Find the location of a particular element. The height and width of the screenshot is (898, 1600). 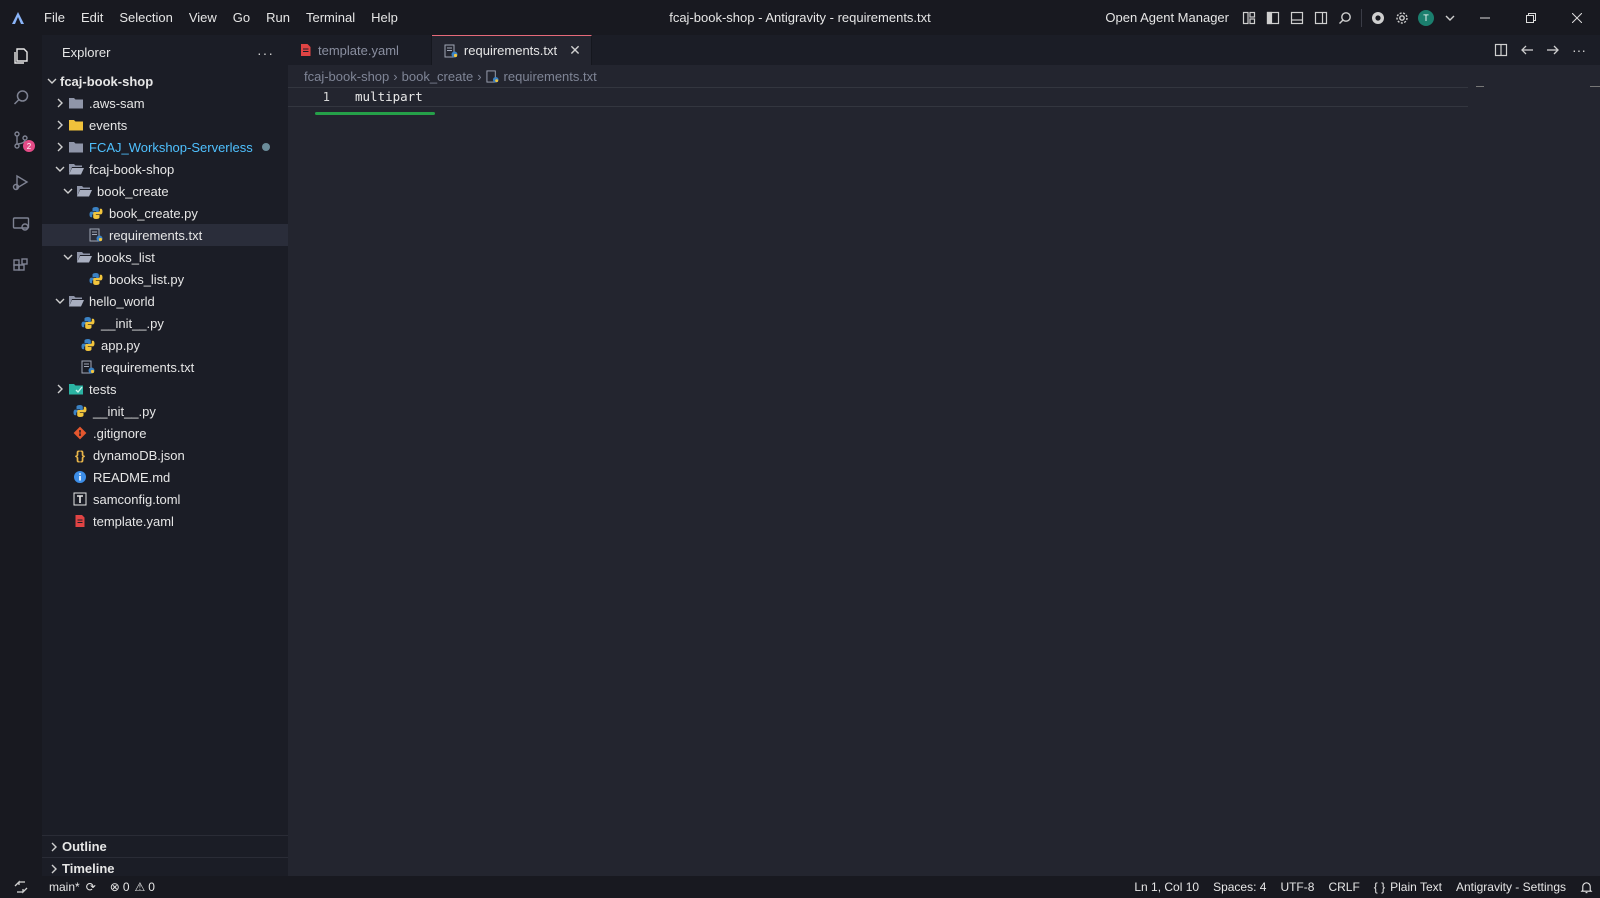

problems-status: ⊗ 0 ⚠ 0 is located at coordinates (132, 887).